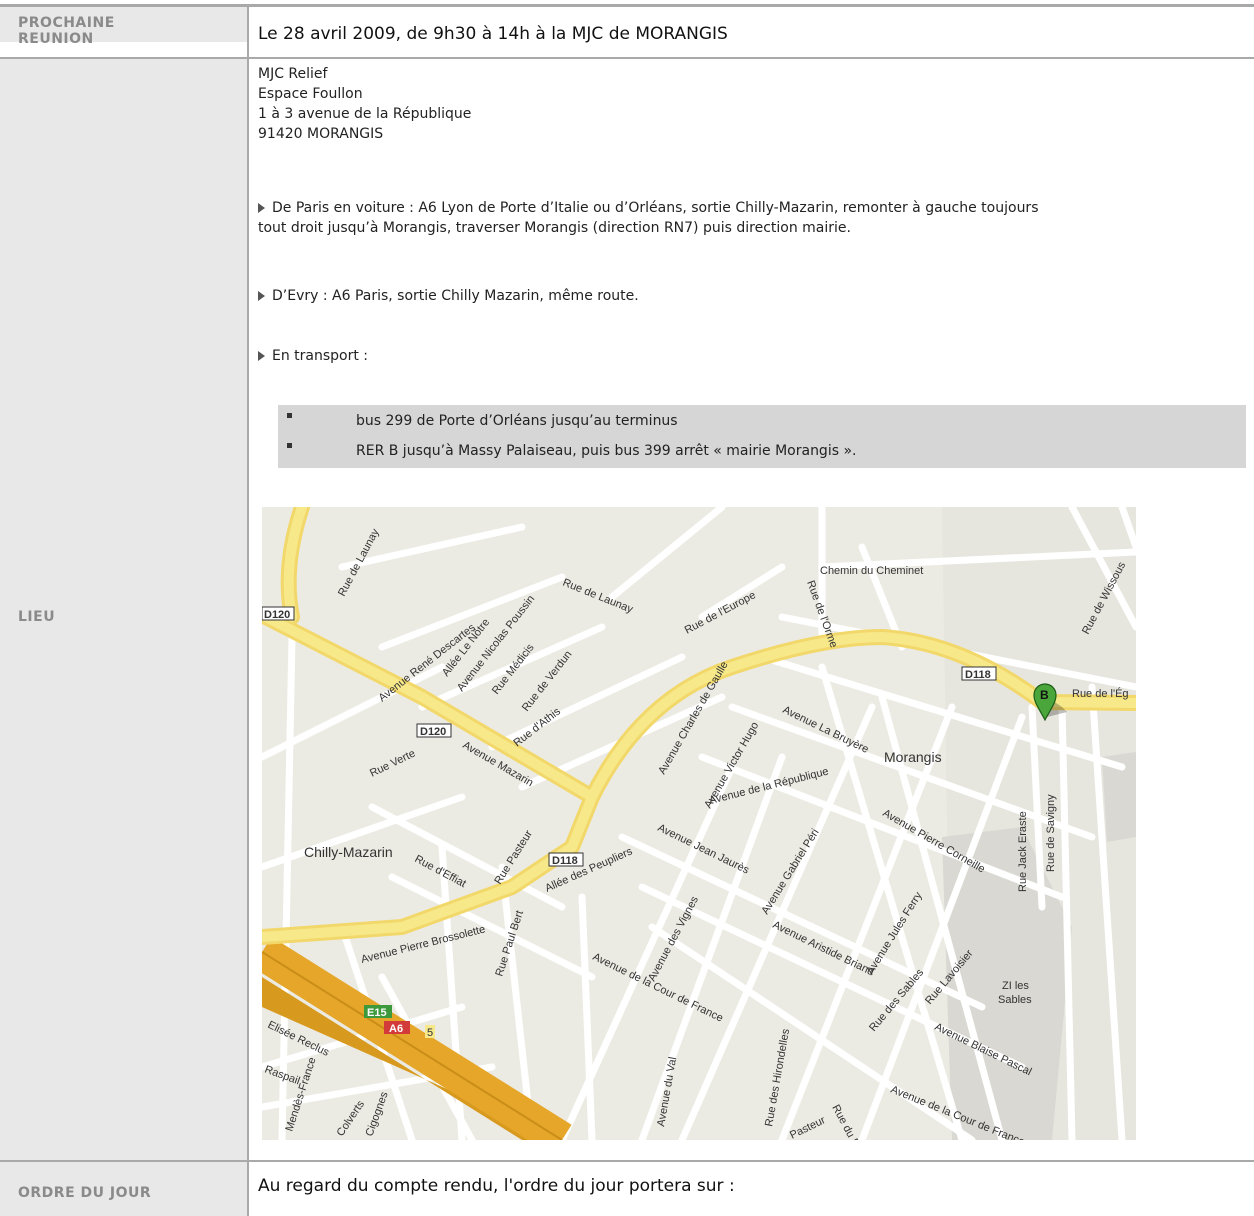  What do you see at coordinates (871, 571) in the screenshot?
I see `svg-text: Chemin du Cheminet` at bounding box center [871, 571].